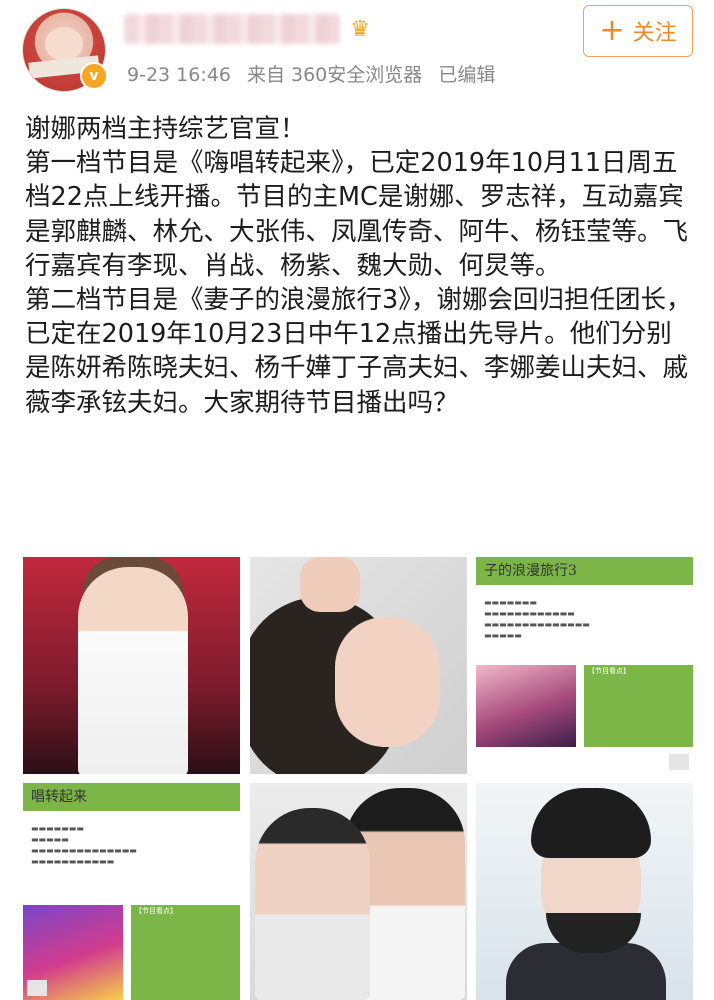 The image size is (714, 1000). Describe the element at coordinates (64, 44) in the screenshot. I see `avatar-face` at that location.